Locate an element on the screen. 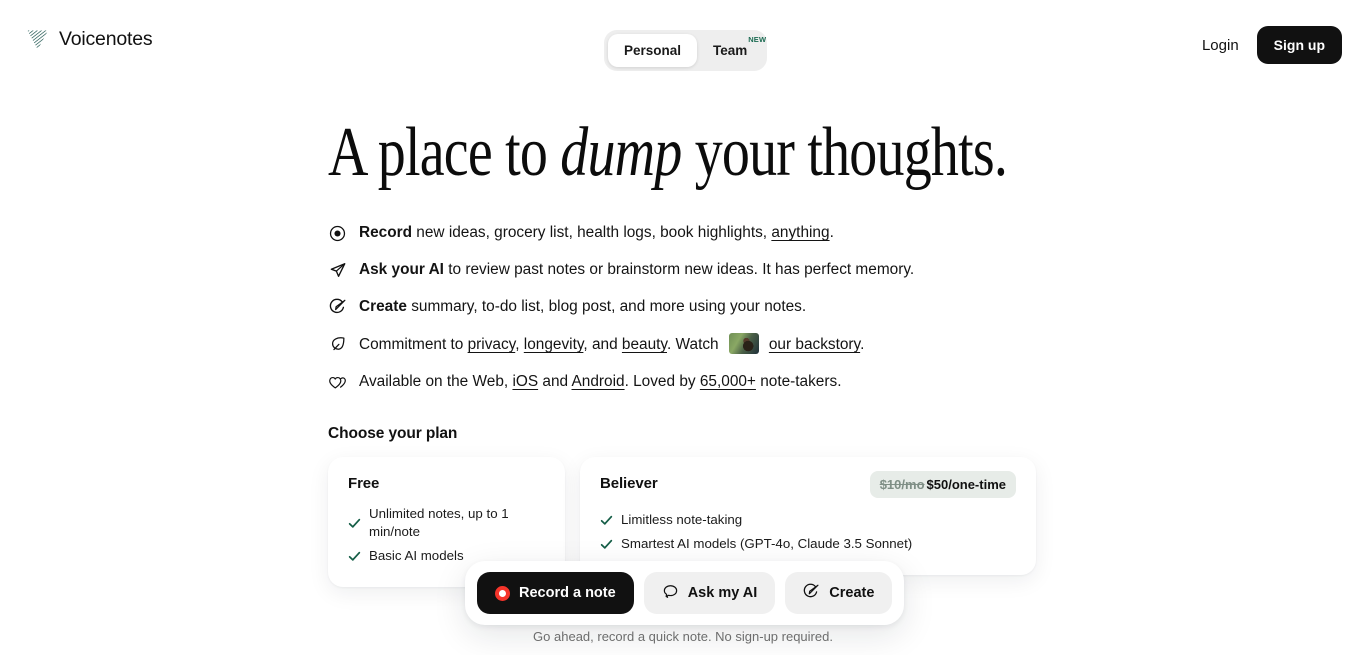 This screenshot has width=1366, height=655. action-dock: Record a note Ask my AI Create is located at coordinates (685, 593).